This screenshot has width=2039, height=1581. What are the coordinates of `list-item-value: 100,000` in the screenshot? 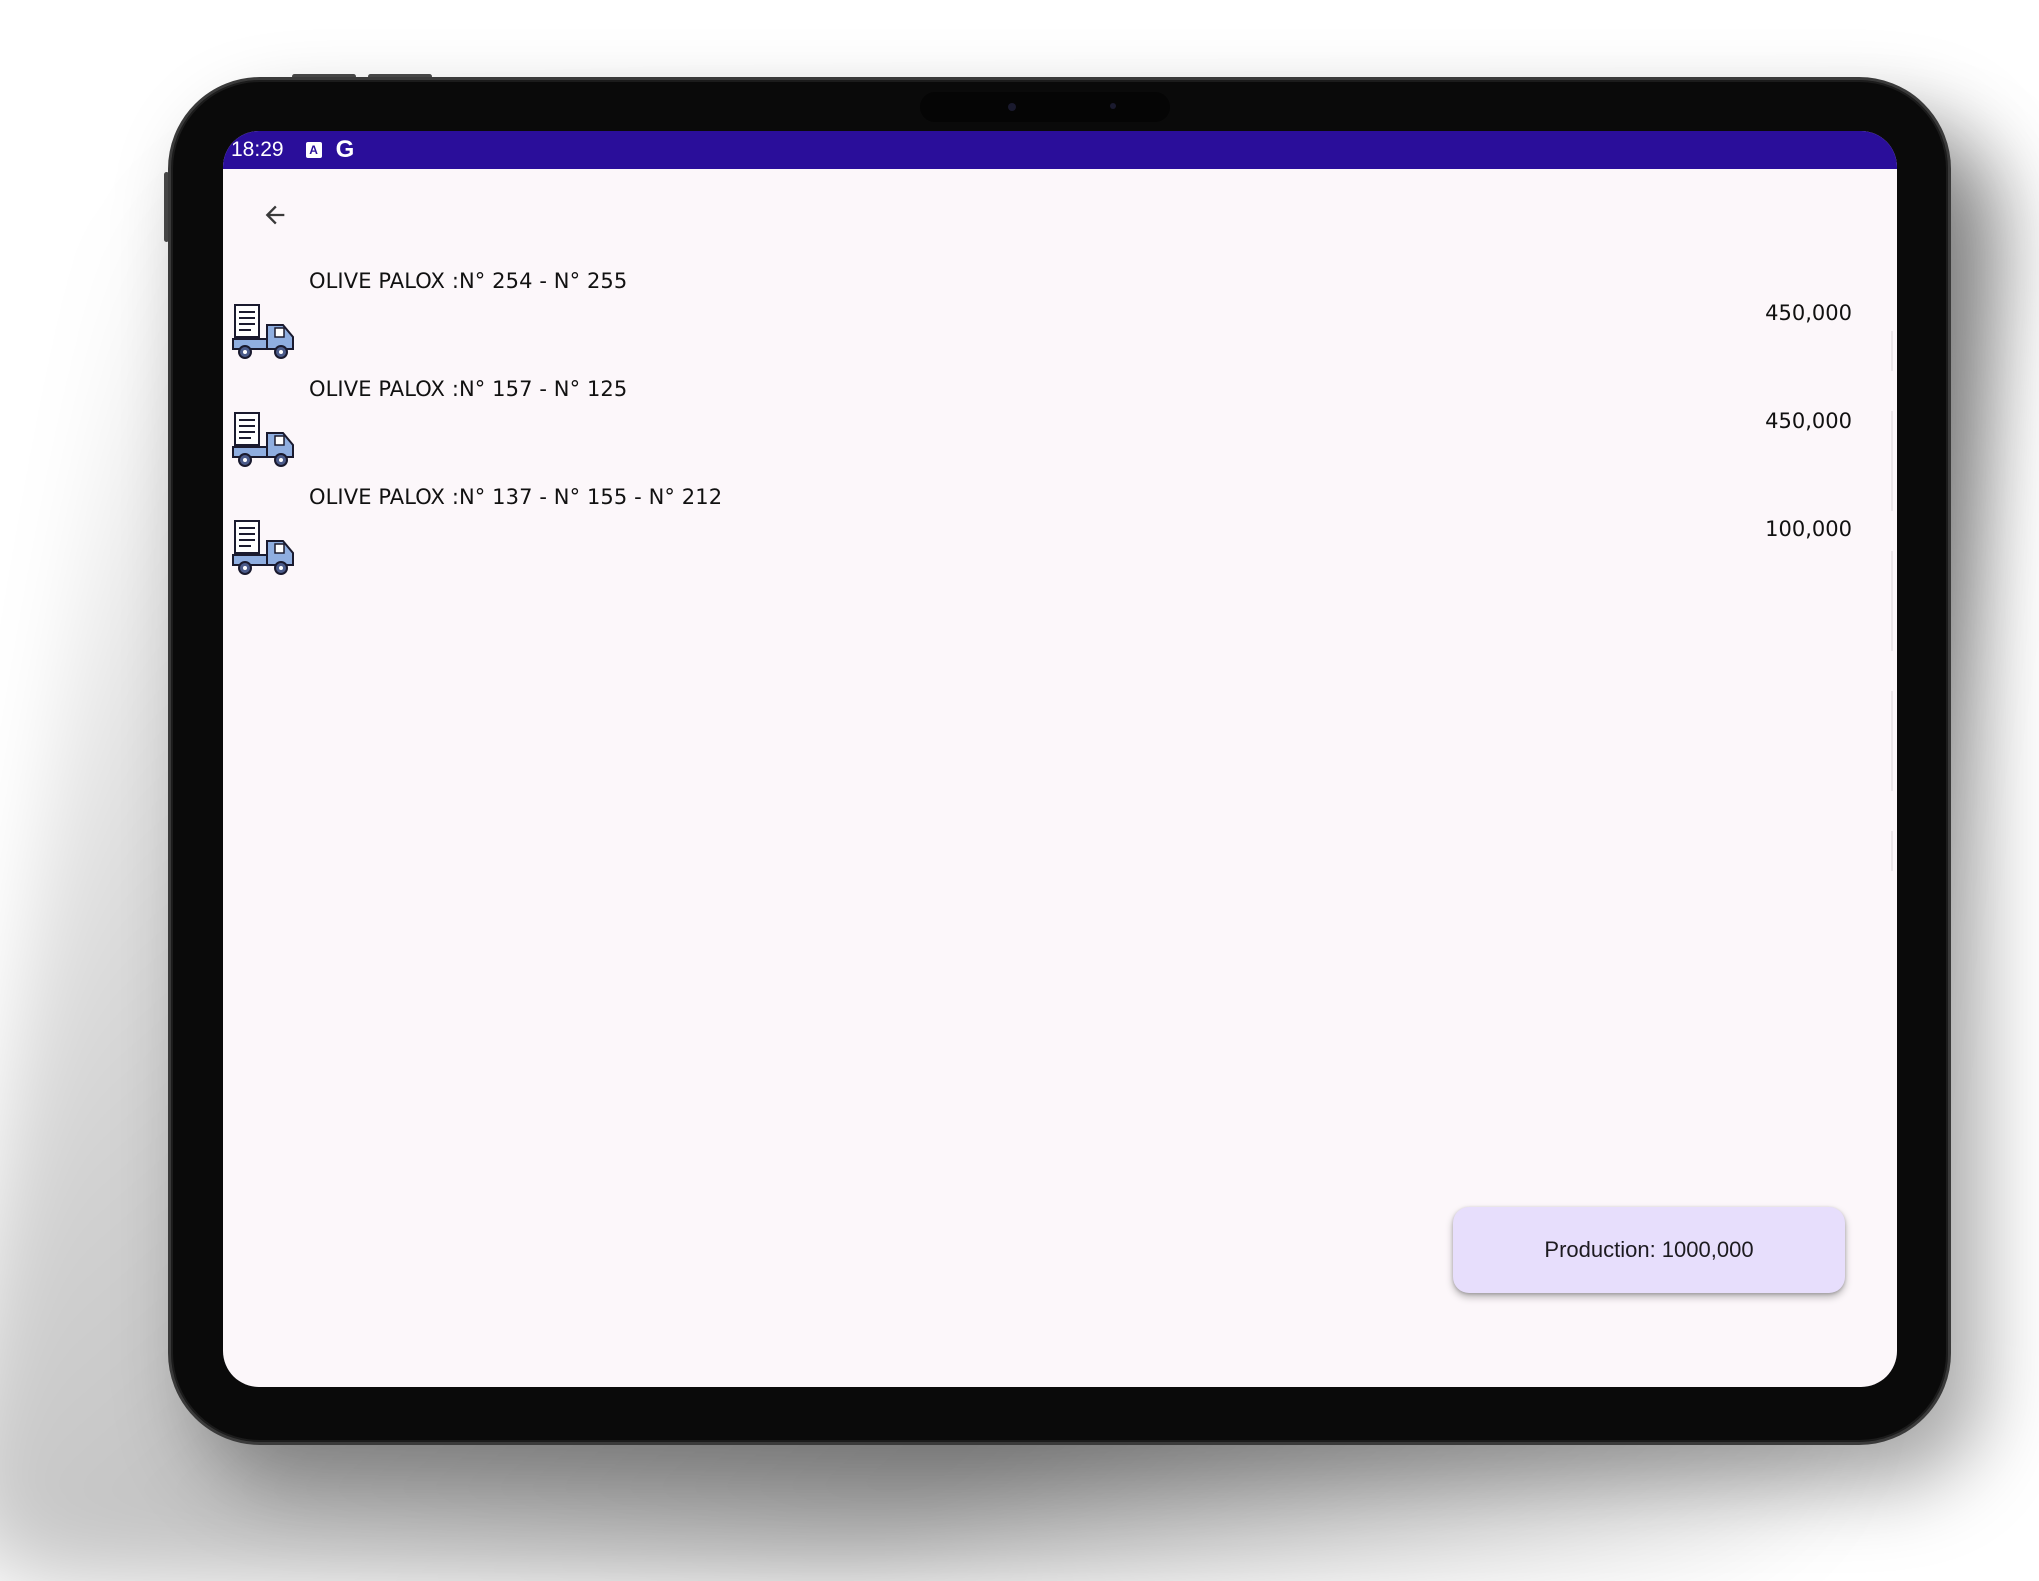 It's located at (1808, 529).